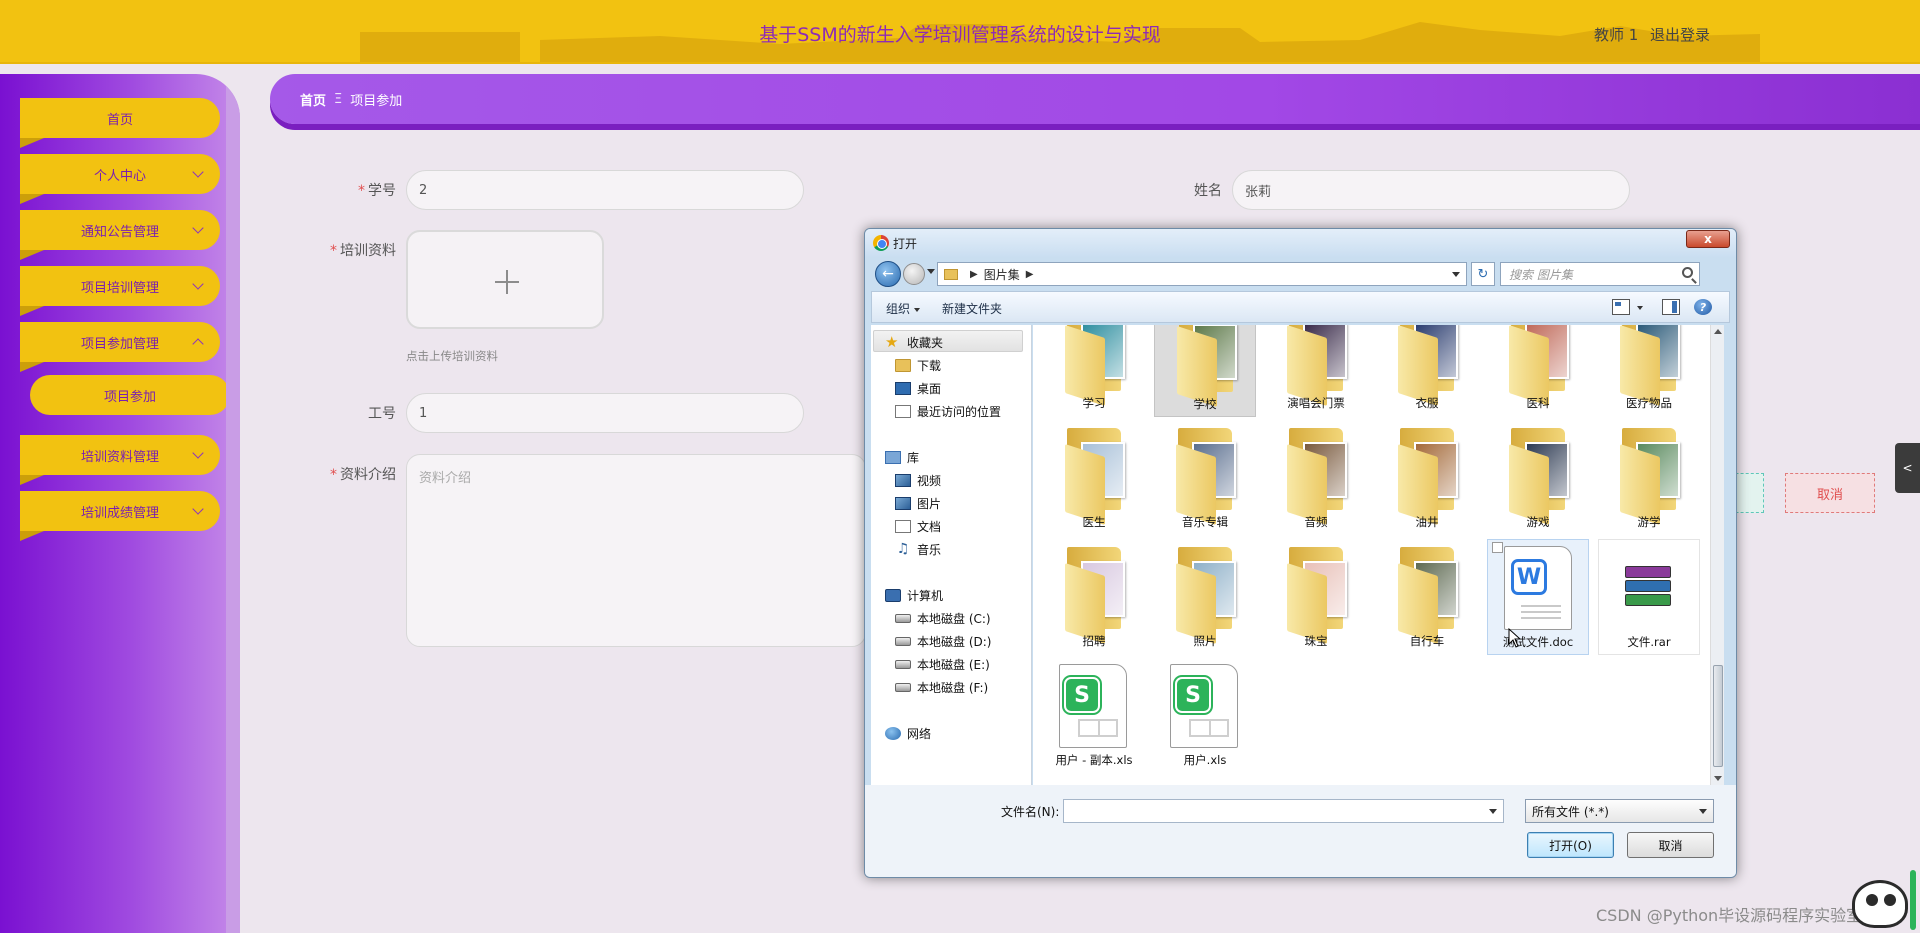 The image size is (1920, 933). What do you see at coordinates (1205, 522) in the screenshot?
I see `file-name: 音乐专辑` at bounding box center [1205, 522].